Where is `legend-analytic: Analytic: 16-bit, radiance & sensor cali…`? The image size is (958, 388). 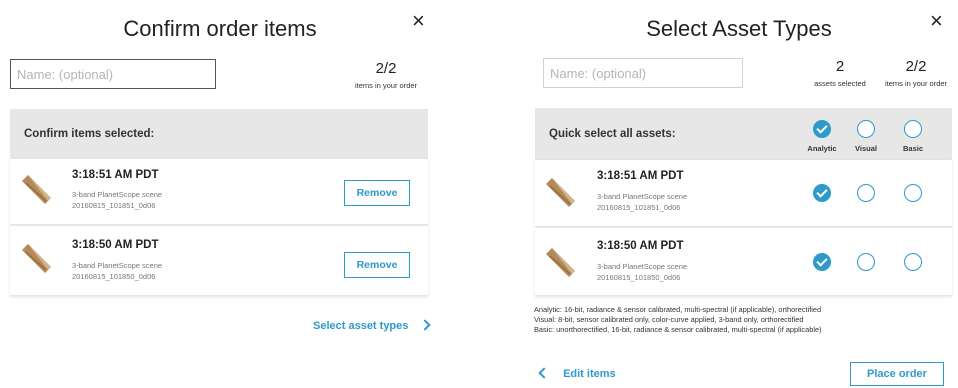 legend-analytic: Analytic: 16-bit, radiance & sensor cali… is located at coordinates (678, 309).